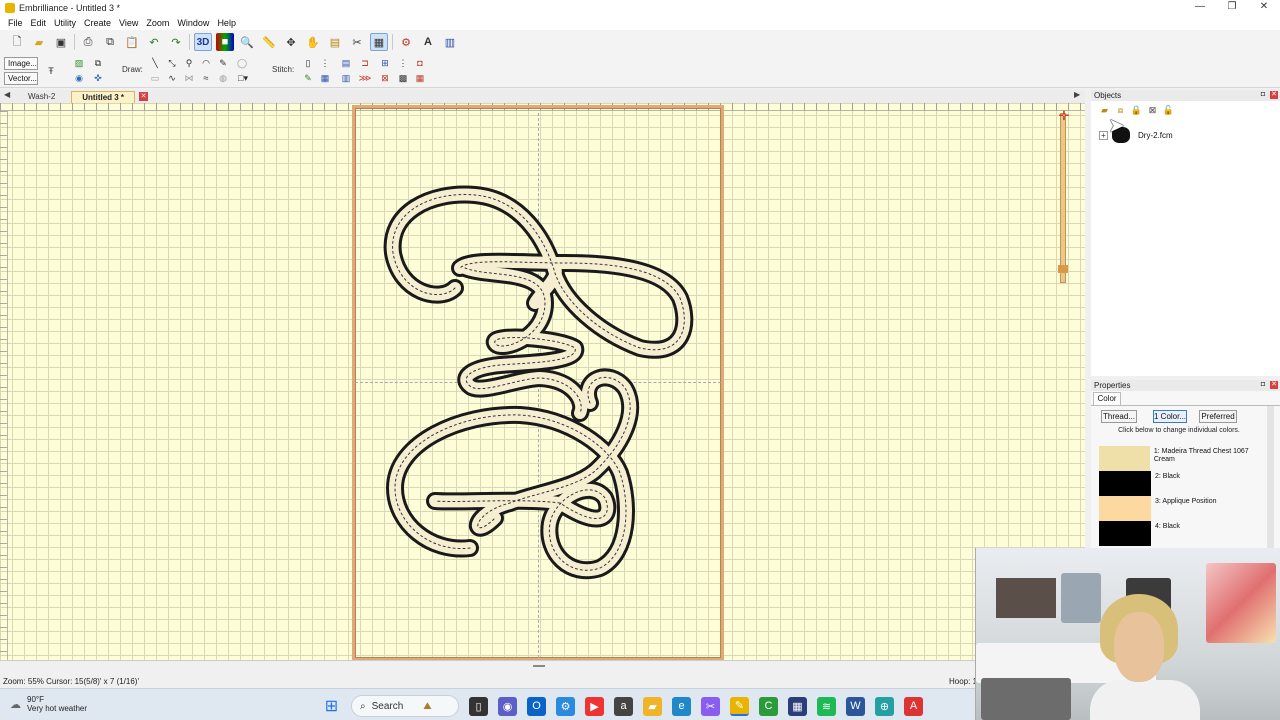  I want to click on menu-zoom: Zoom, so click(157, 23).